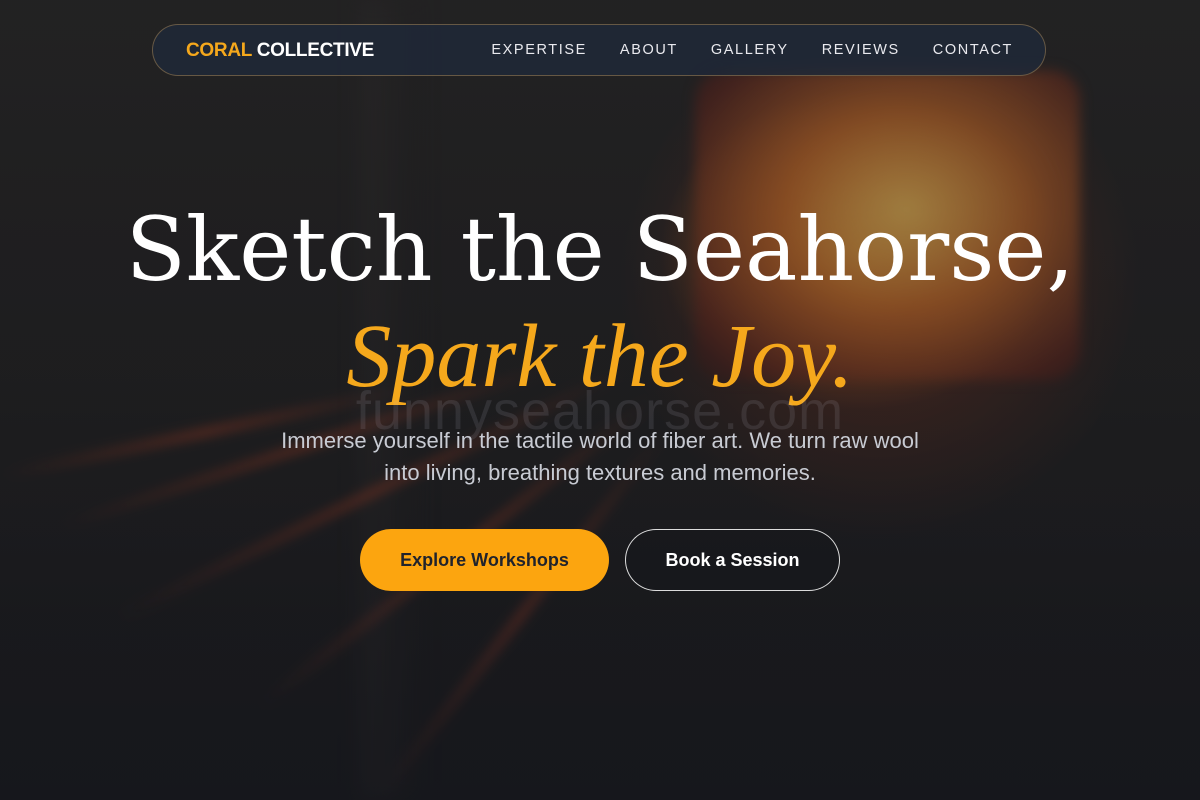  I want to click on nav-link-gallery: GALLERY, so click(750, 50).